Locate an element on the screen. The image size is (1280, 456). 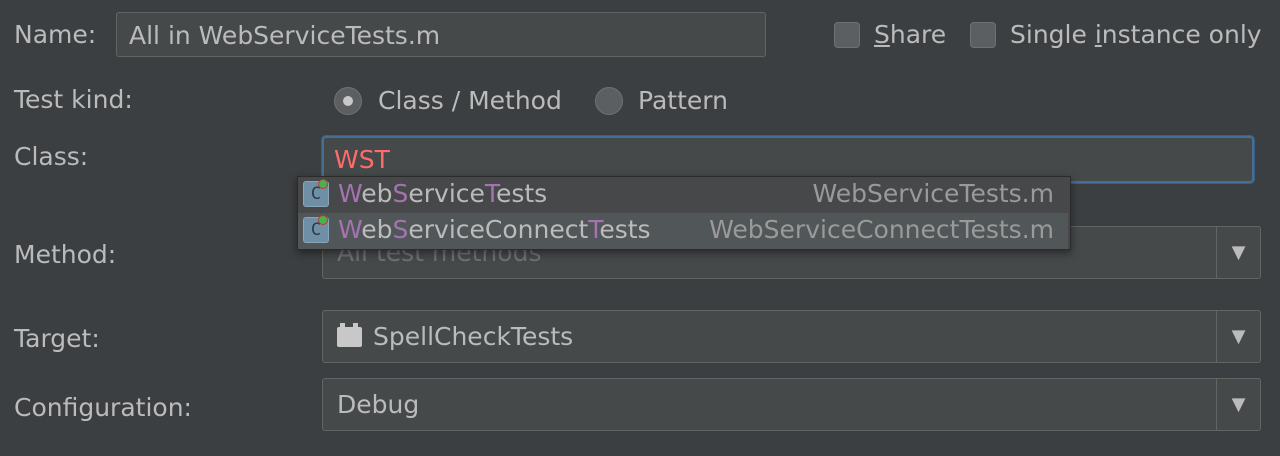
pattern-radio is located at coordinates (609, 101).